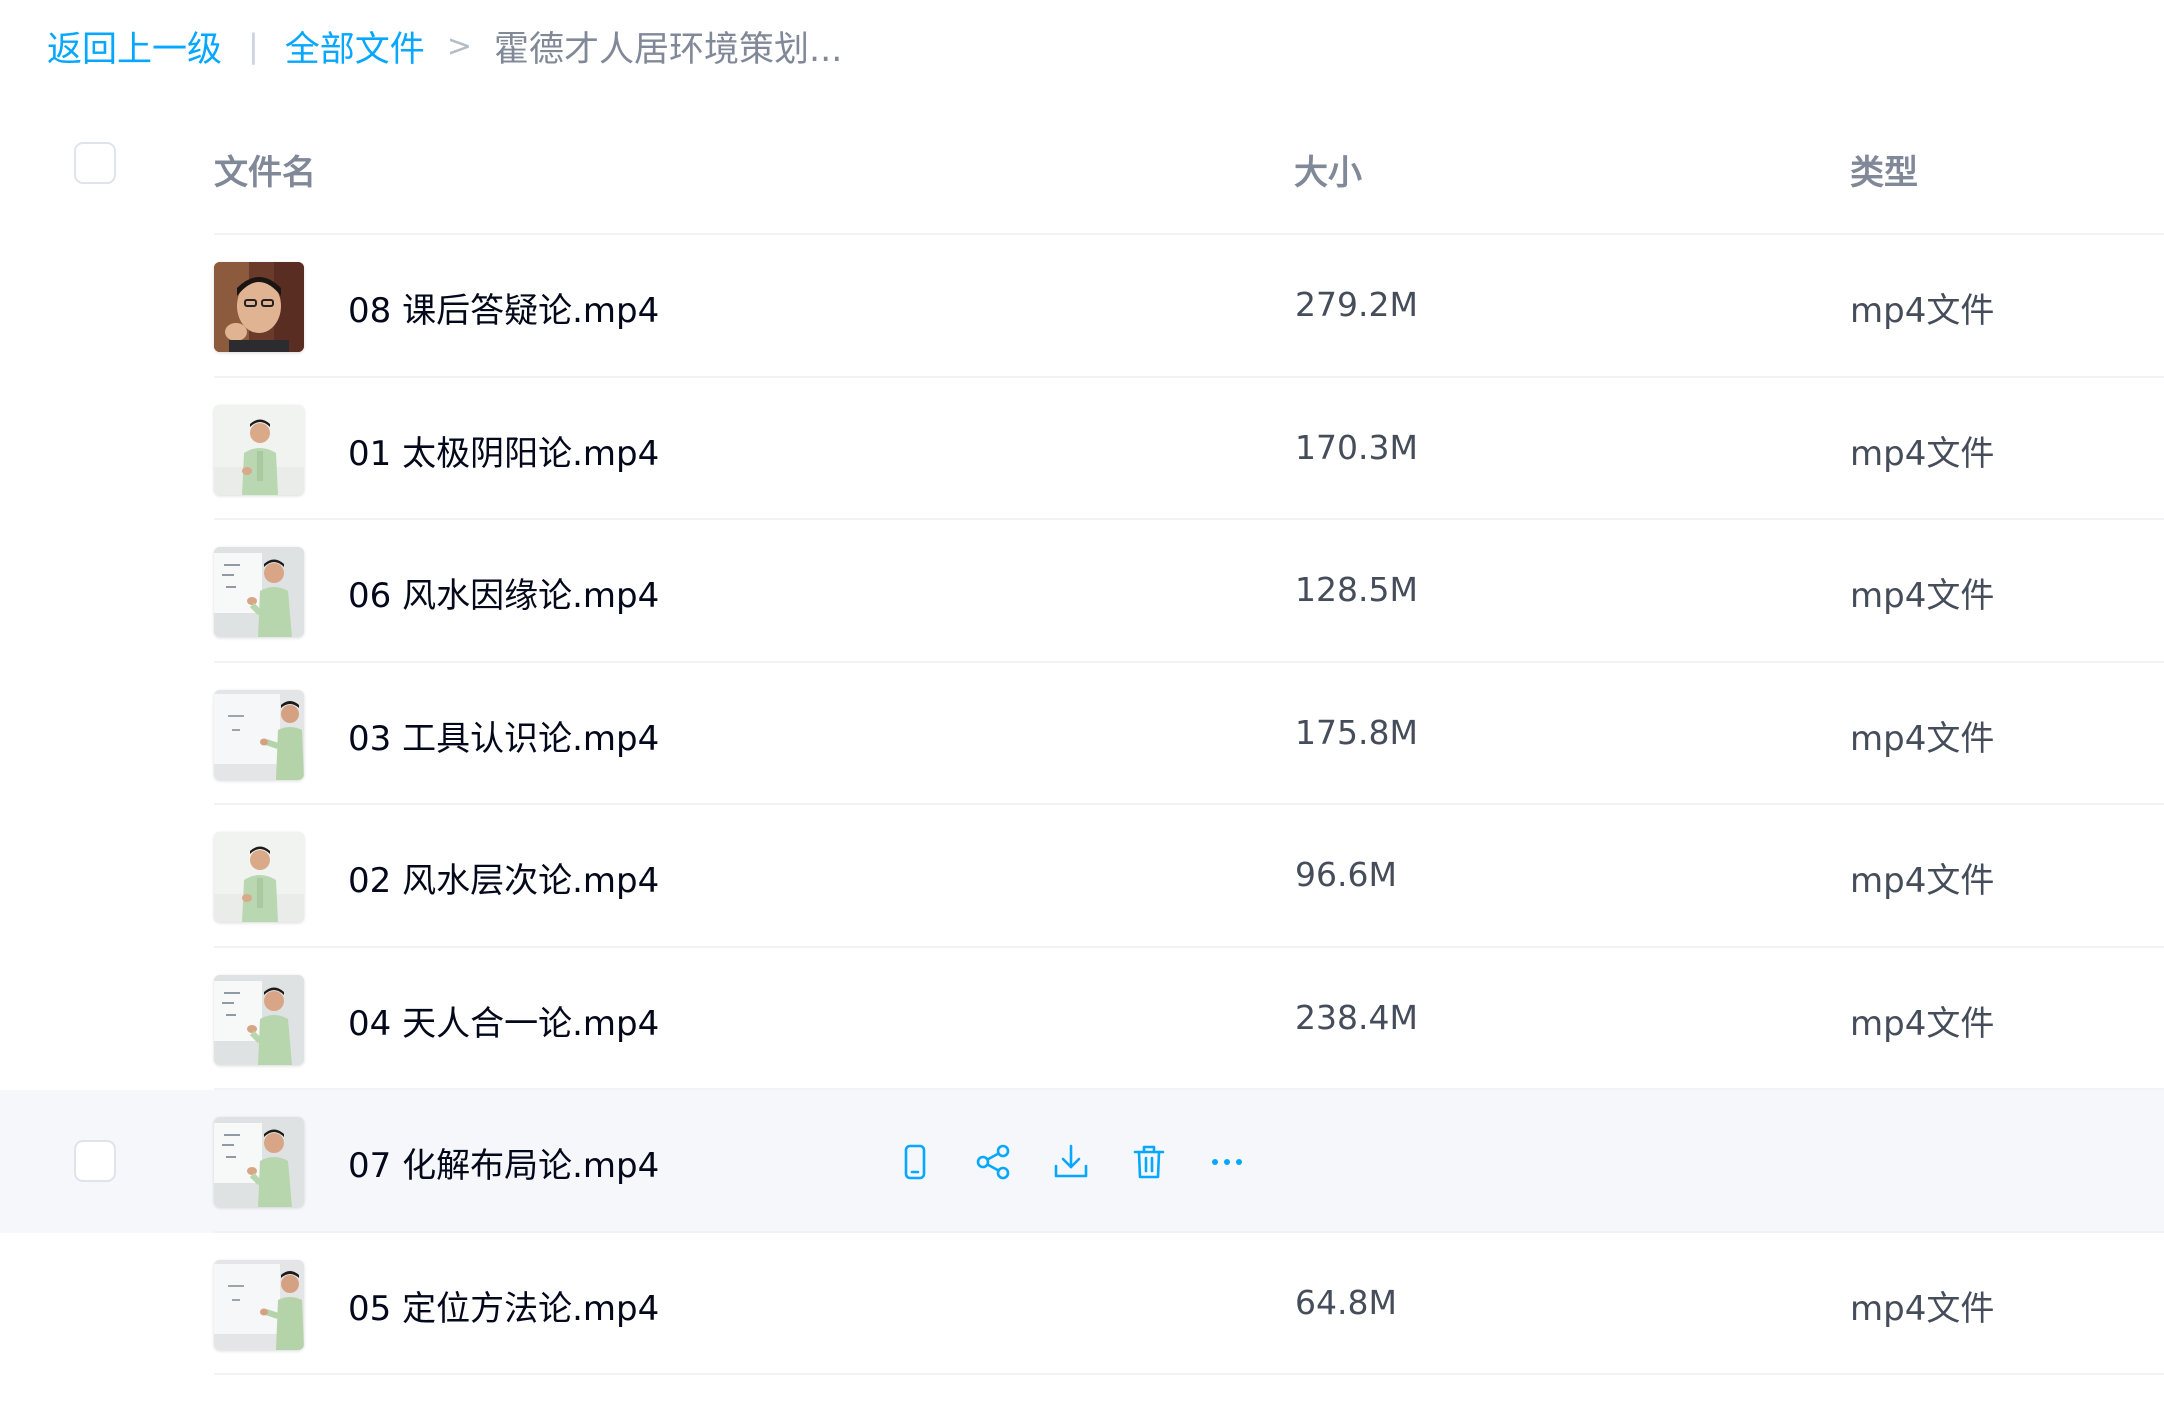  I want to click on column-header-size: 大小, so click(1328, 169).